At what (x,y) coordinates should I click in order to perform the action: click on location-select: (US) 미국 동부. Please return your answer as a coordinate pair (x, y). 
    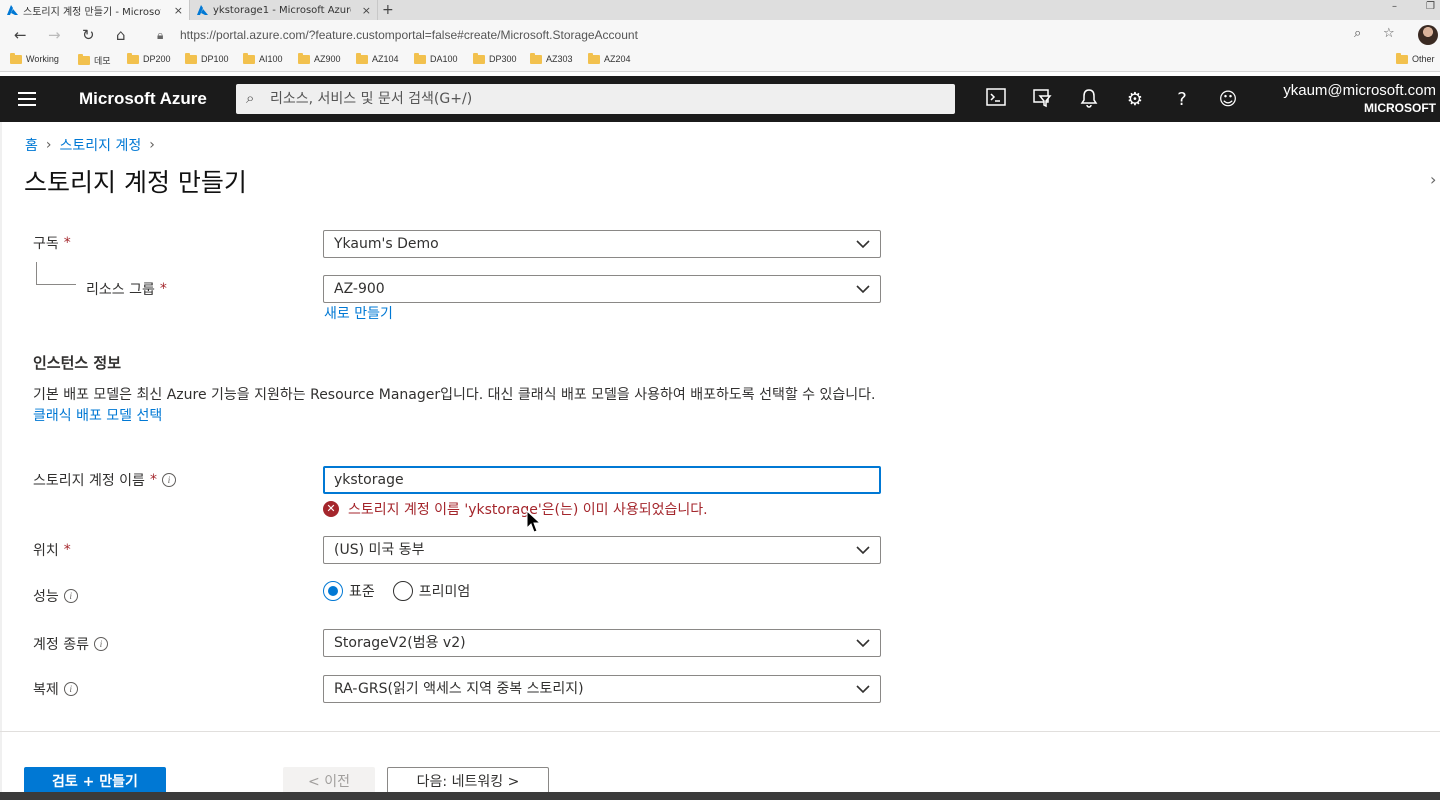
    Looking at the image, I should click on (602, 550).